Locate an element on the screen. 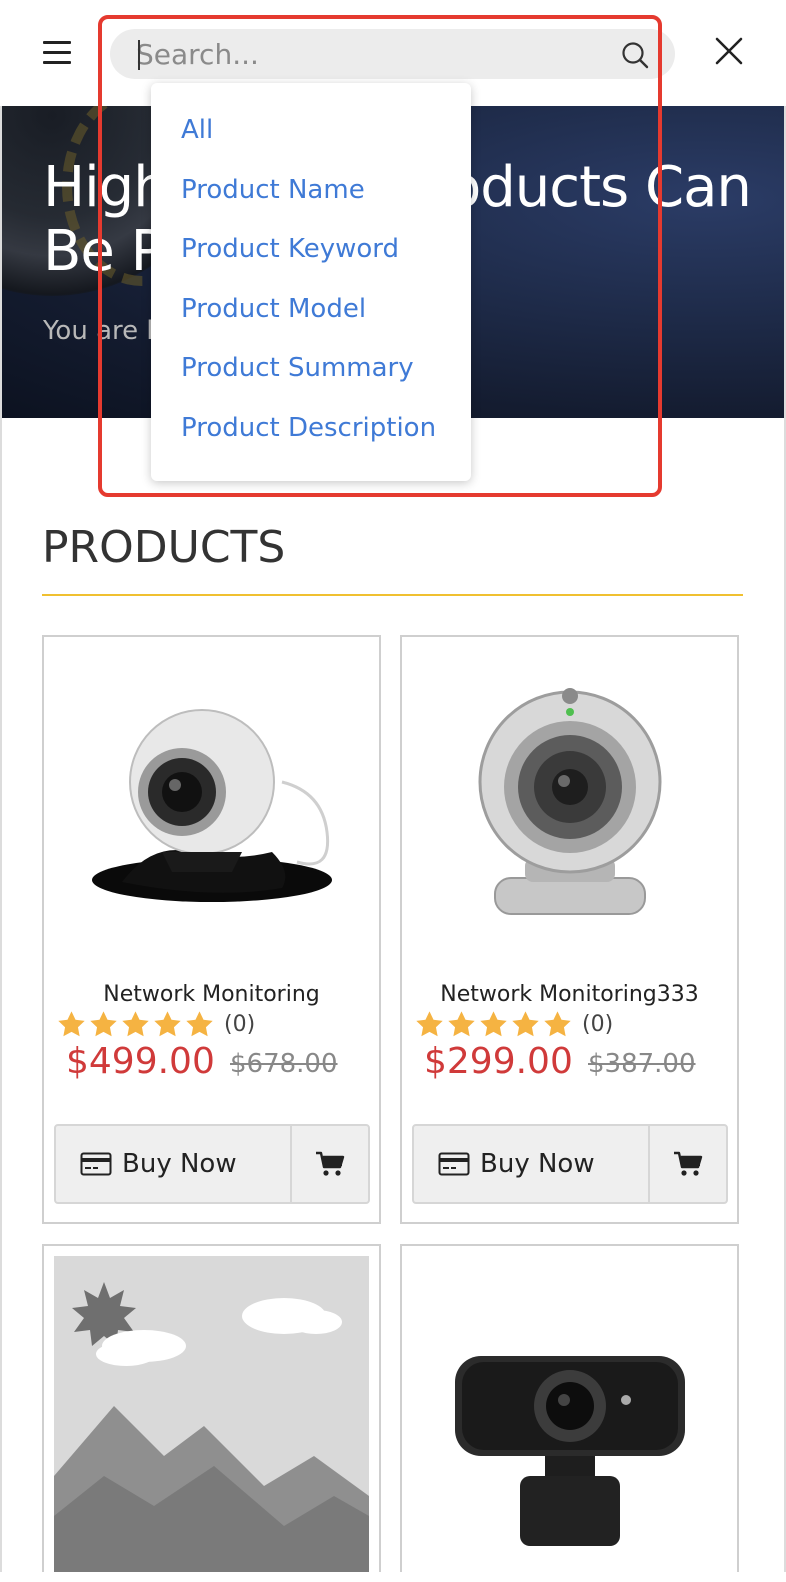 The height and width of the screenshot is (1582, 786). search-box is located at coordinates (392, 54).